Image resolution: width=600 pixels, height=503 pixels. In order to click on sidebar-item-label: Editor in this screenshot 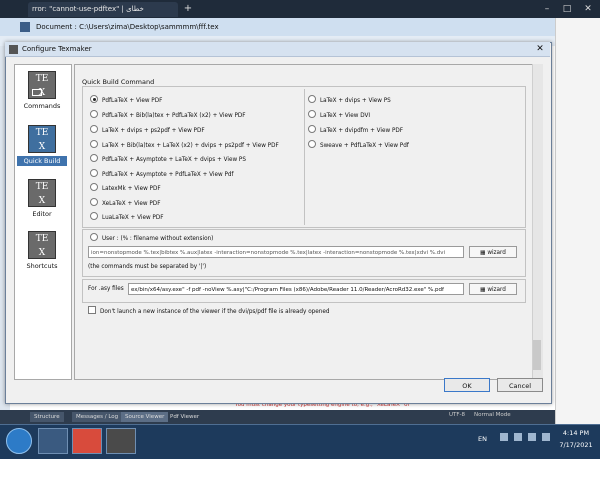, I will do `click(42, 214)`.